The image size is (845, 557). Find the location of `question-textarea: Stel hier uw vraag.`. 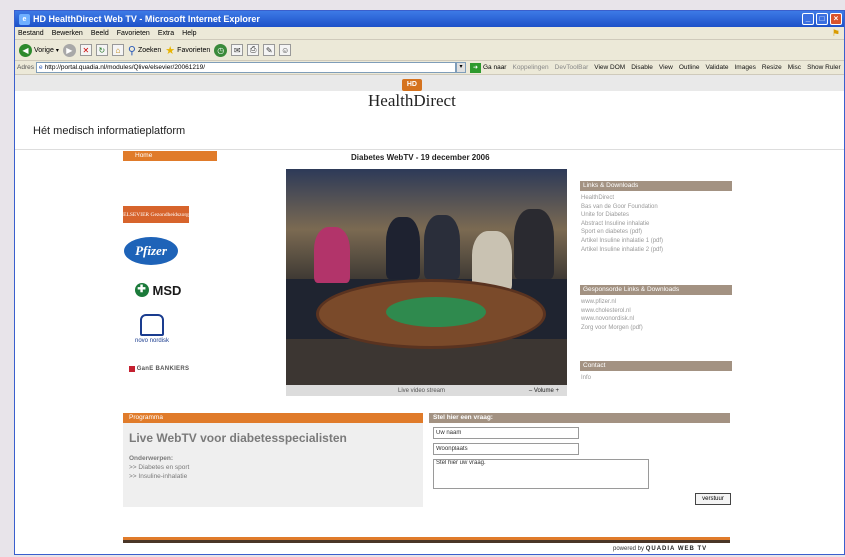

question-textarea: Stel hier uw vraag. is located at coordinates (541, 474).